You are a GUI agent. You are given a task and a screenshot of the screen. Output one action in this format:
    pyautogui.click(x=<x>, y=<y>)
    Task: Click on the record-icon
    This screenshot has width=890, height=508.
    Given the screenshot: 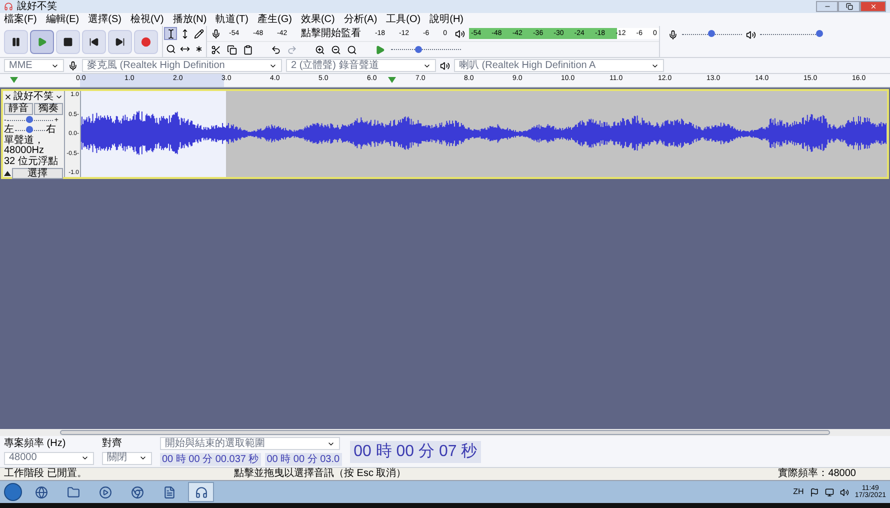 What is the action you would take?
    pyautogui.click(x=146, y=41)
    